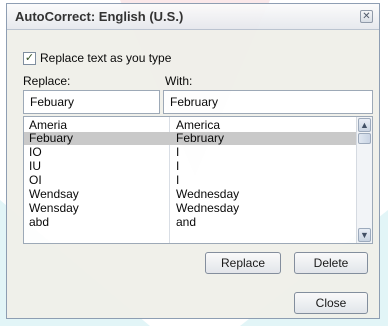 The height and width of the screenshot is (326, 388). What do you see at coordinates (54, 208) in the screenshot?
I see `list-cell-replace: Wensday` at bounding box center [54, 208].